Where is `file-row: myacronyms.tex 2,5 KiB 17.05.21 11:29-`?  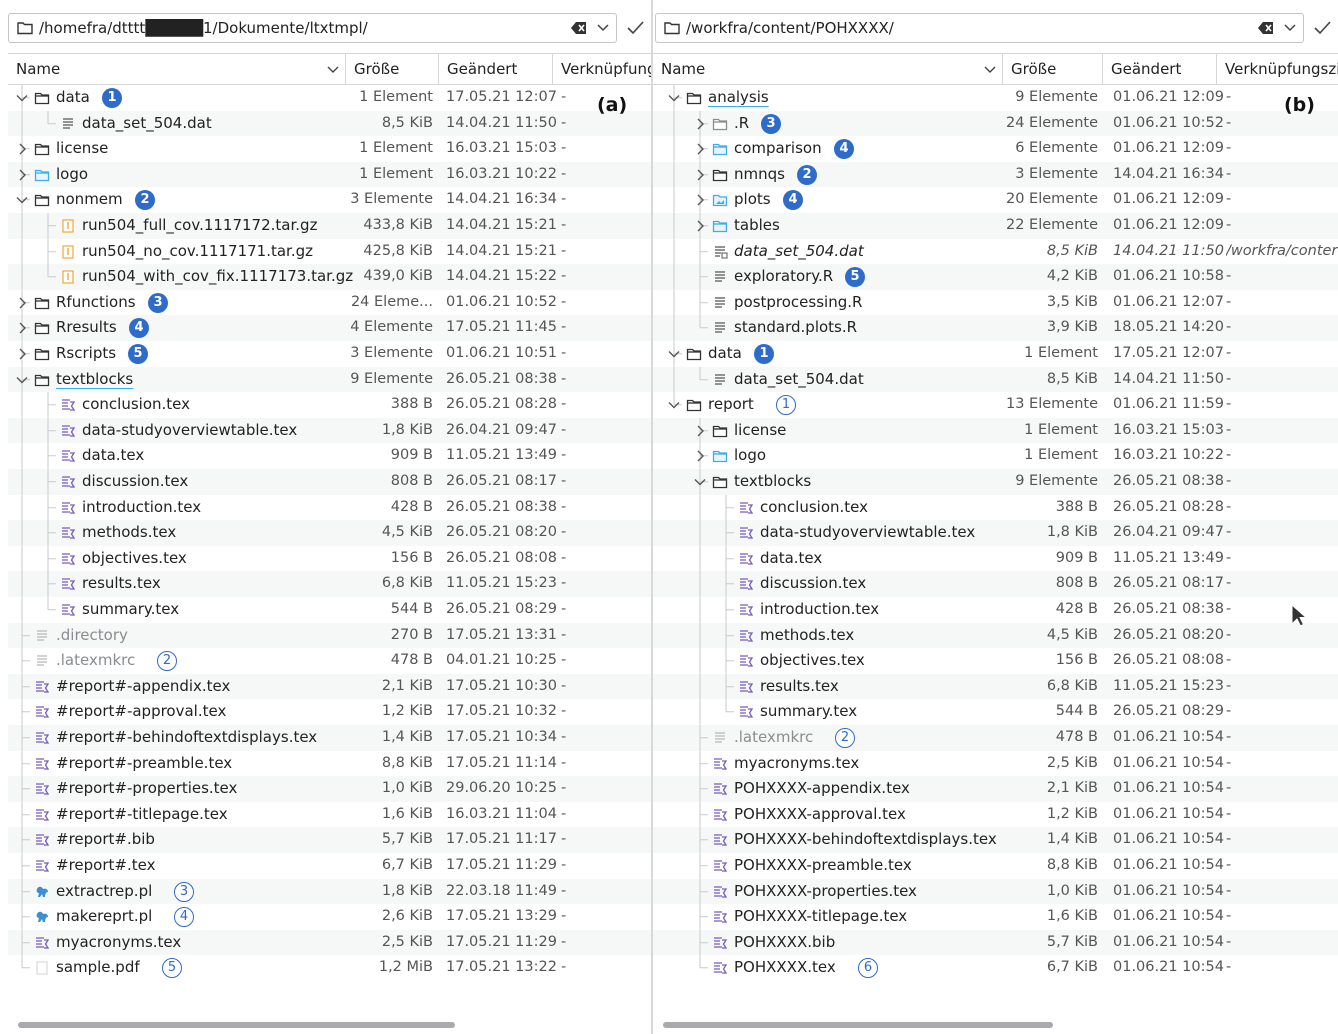
file-row: myacronyms.tex 2,5 KiB 17.05.21 11:29- is located at coordinates (329, 942).